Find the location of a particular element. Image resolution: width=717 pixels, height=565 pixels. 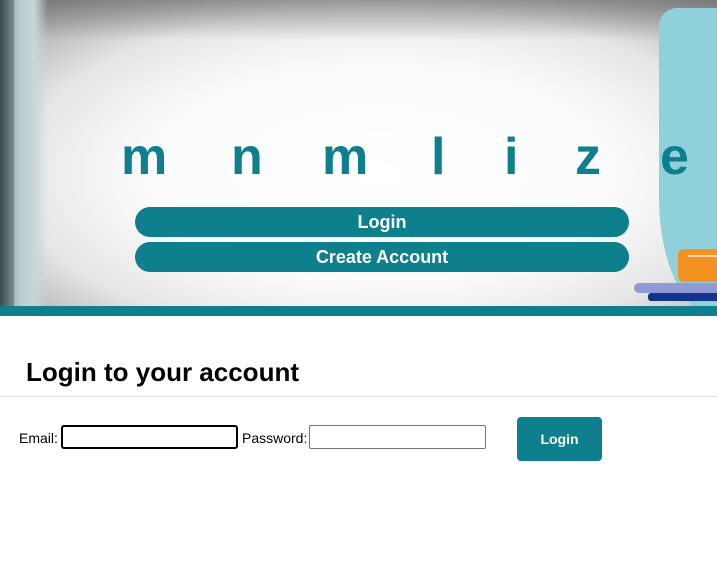

password-label: Password: is located at coordinates (275, 438).